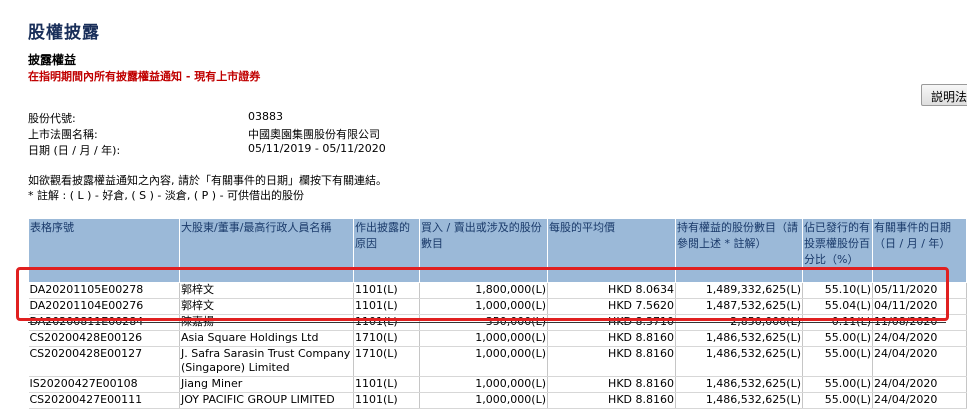  What do you see at coordinates (104, 400) in the screenshot?
I see `form-no-cell: CS20200427E00111` at bounding box center [104, 400].